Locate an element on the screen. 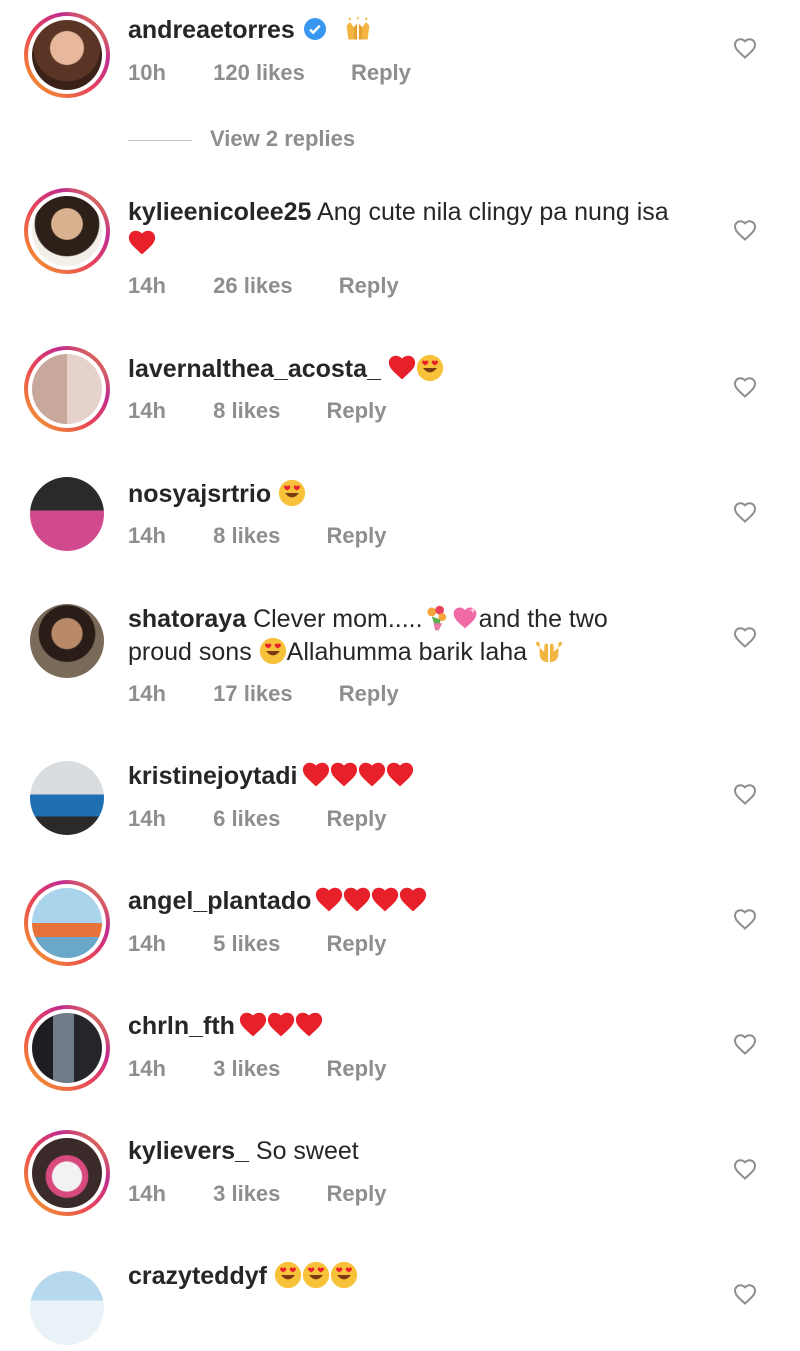  view-replies-label: View 2 replies is located at coordinates (283, 138).